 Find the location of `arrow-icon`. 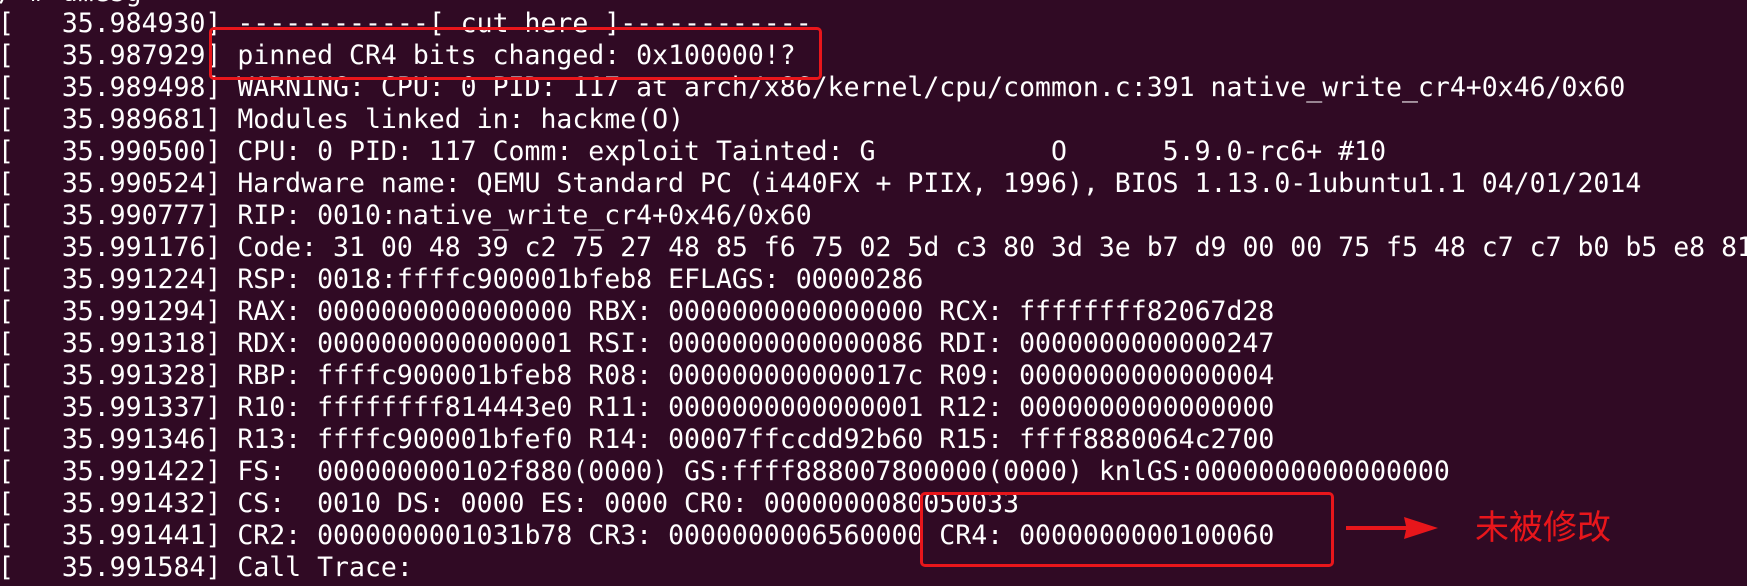

arrow-icon is located at coordinates (1392, 528).